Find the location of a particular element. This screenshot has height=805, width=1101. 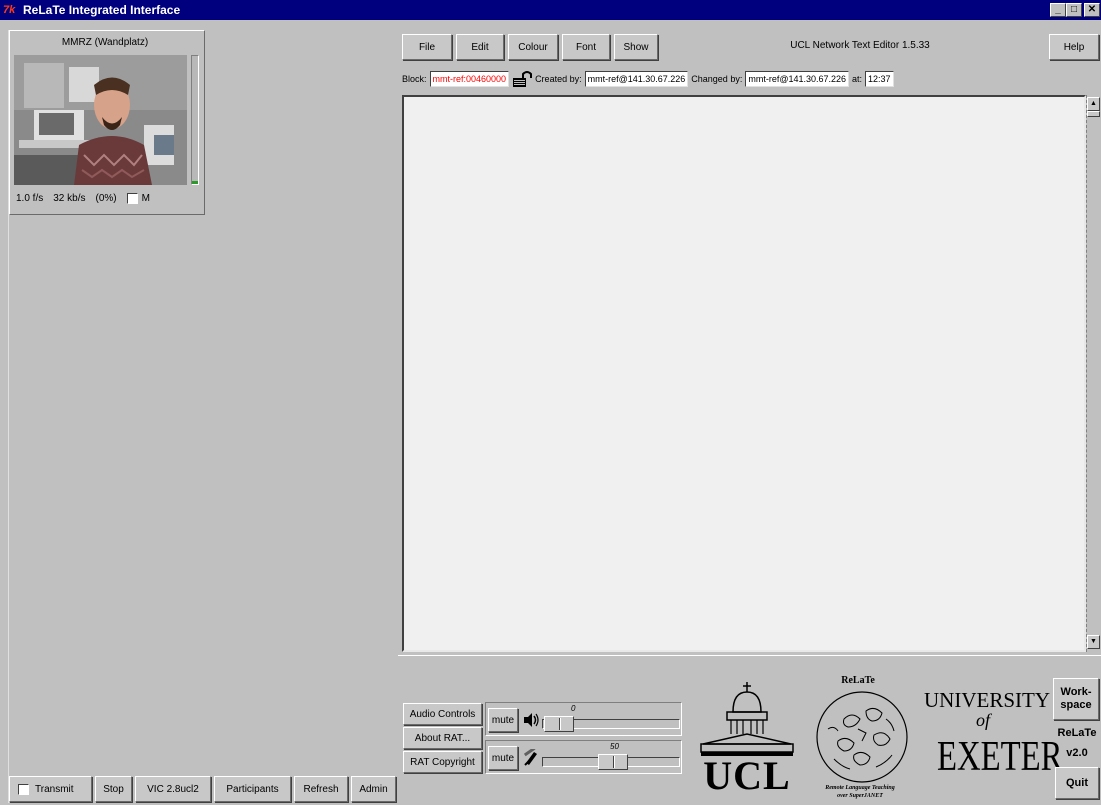

video-feed is located at coordinates (100, 120).